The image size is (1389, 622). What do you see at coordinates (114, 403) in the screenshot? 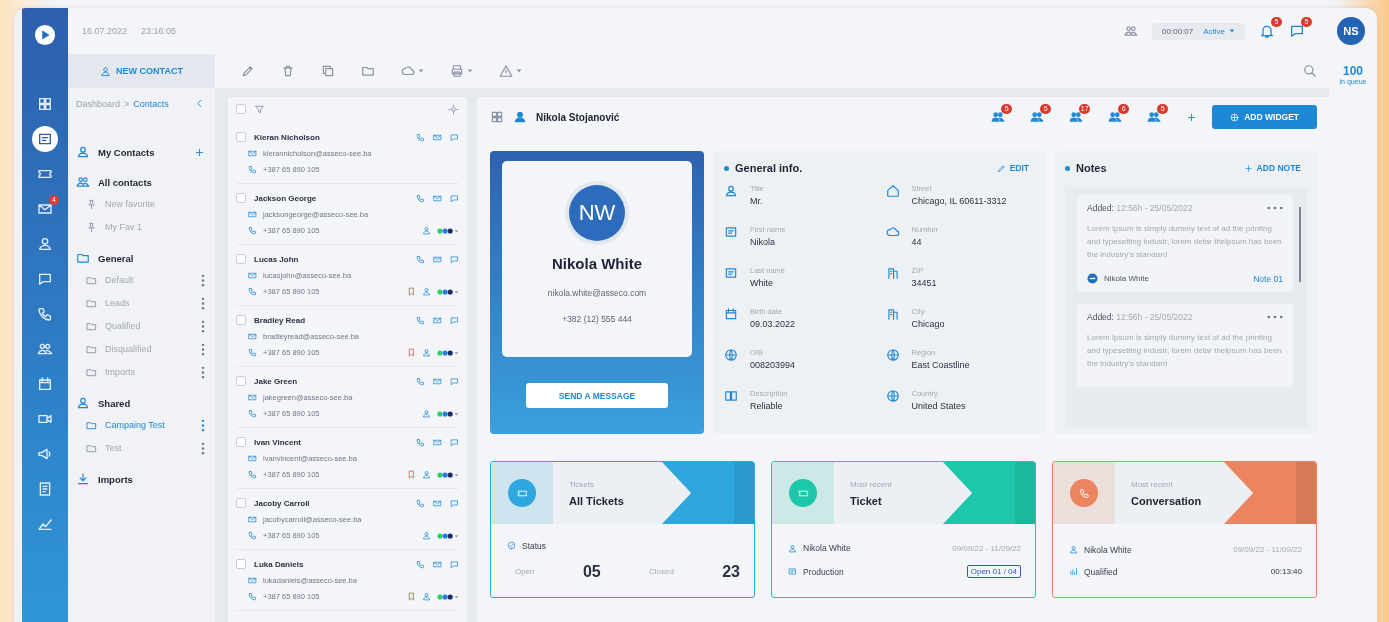
I see `sidebar-section: Shared` at bounding box center [114, 403].